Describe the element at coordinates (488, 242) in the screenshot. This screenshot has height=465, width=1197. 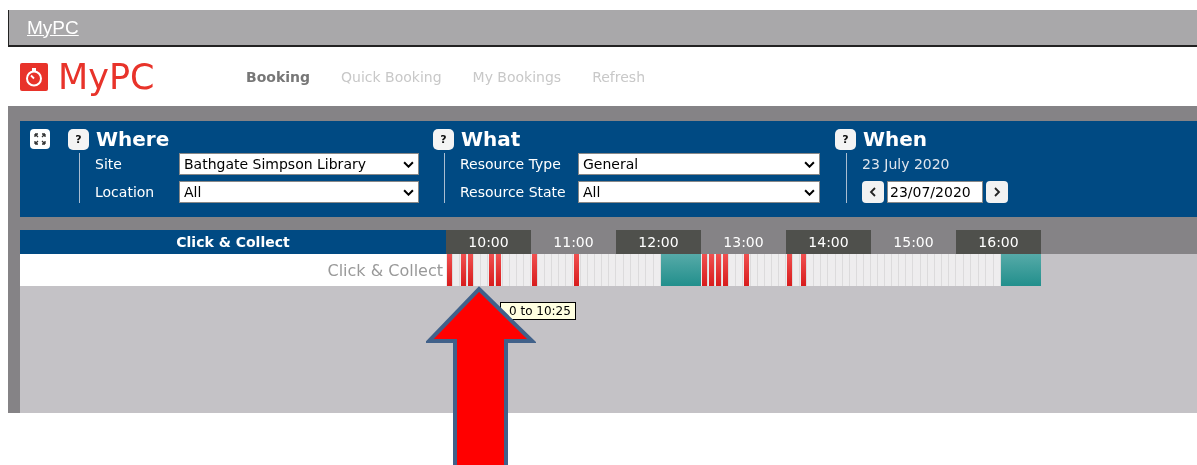
I see `hour-label: 10:00` at that location.